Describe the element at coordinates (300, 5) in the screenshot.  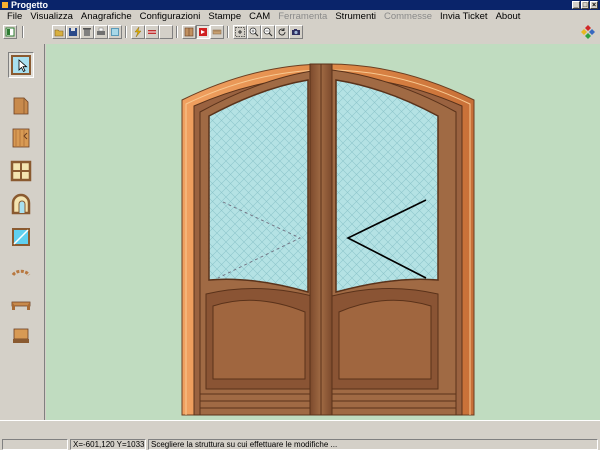
I see `title-bar: Progetto _ □ ×` at that location.